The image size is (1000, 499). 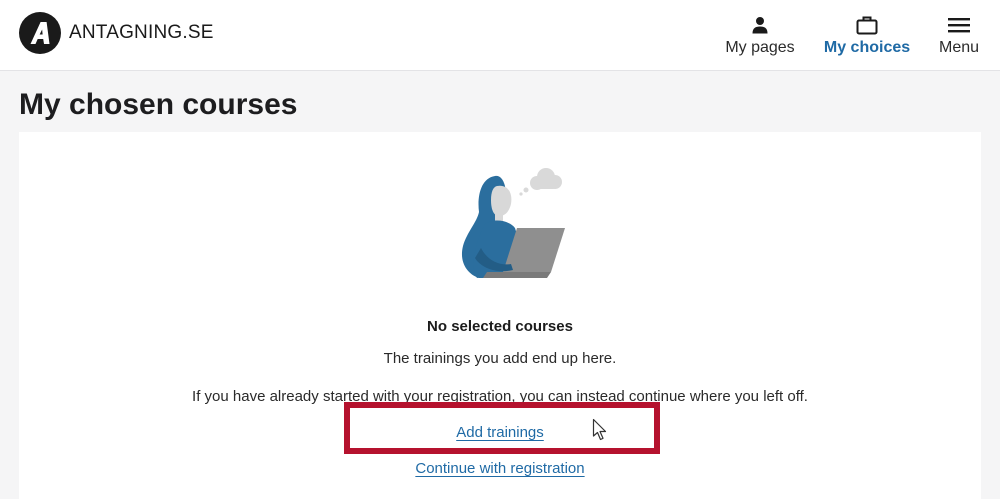 I want to click on nav-my-choices-label: My choices, so click(x=867, y=47).